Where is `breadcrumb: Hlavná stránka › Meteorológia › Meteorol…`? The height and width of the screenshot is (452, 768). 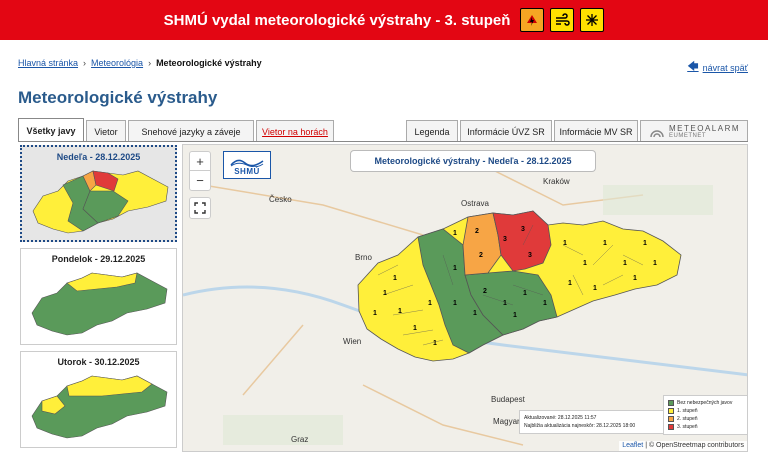 breadcrumb: Hlavná stránka › Meteorológia › Meteorol… is located at coordinates (140, 63).